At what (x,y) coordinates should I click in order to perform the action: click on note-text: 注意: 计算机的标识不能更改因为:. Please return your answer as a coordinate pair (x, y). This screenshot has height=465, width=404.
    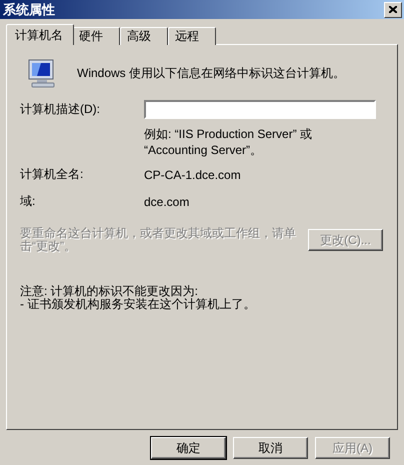
    Looking at the image, I should click on (110, 291).